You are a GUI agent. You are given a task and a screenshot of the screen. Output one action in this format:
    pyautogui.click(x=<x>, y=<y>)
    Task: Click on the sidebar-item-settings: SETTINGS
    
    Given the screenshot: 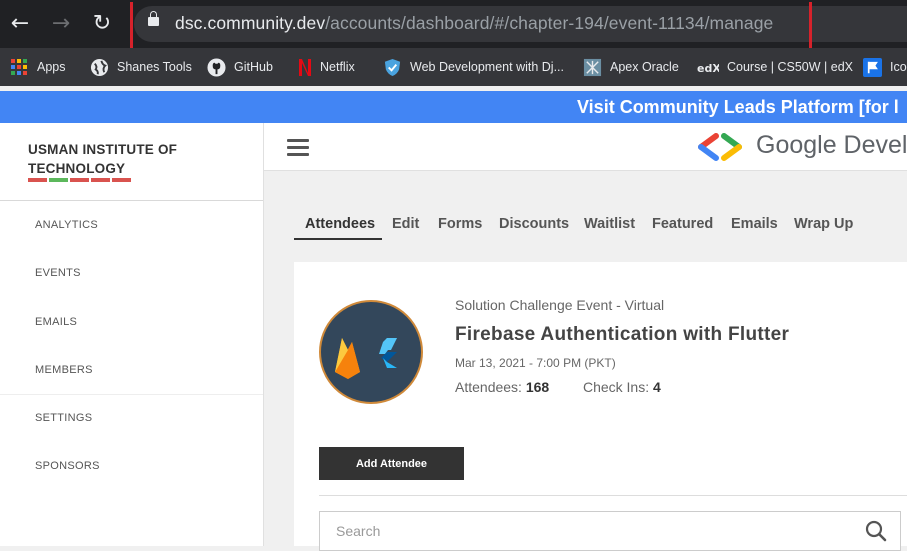 What is the action you would take?
    pyautogui.click(x=63, y=418)
    